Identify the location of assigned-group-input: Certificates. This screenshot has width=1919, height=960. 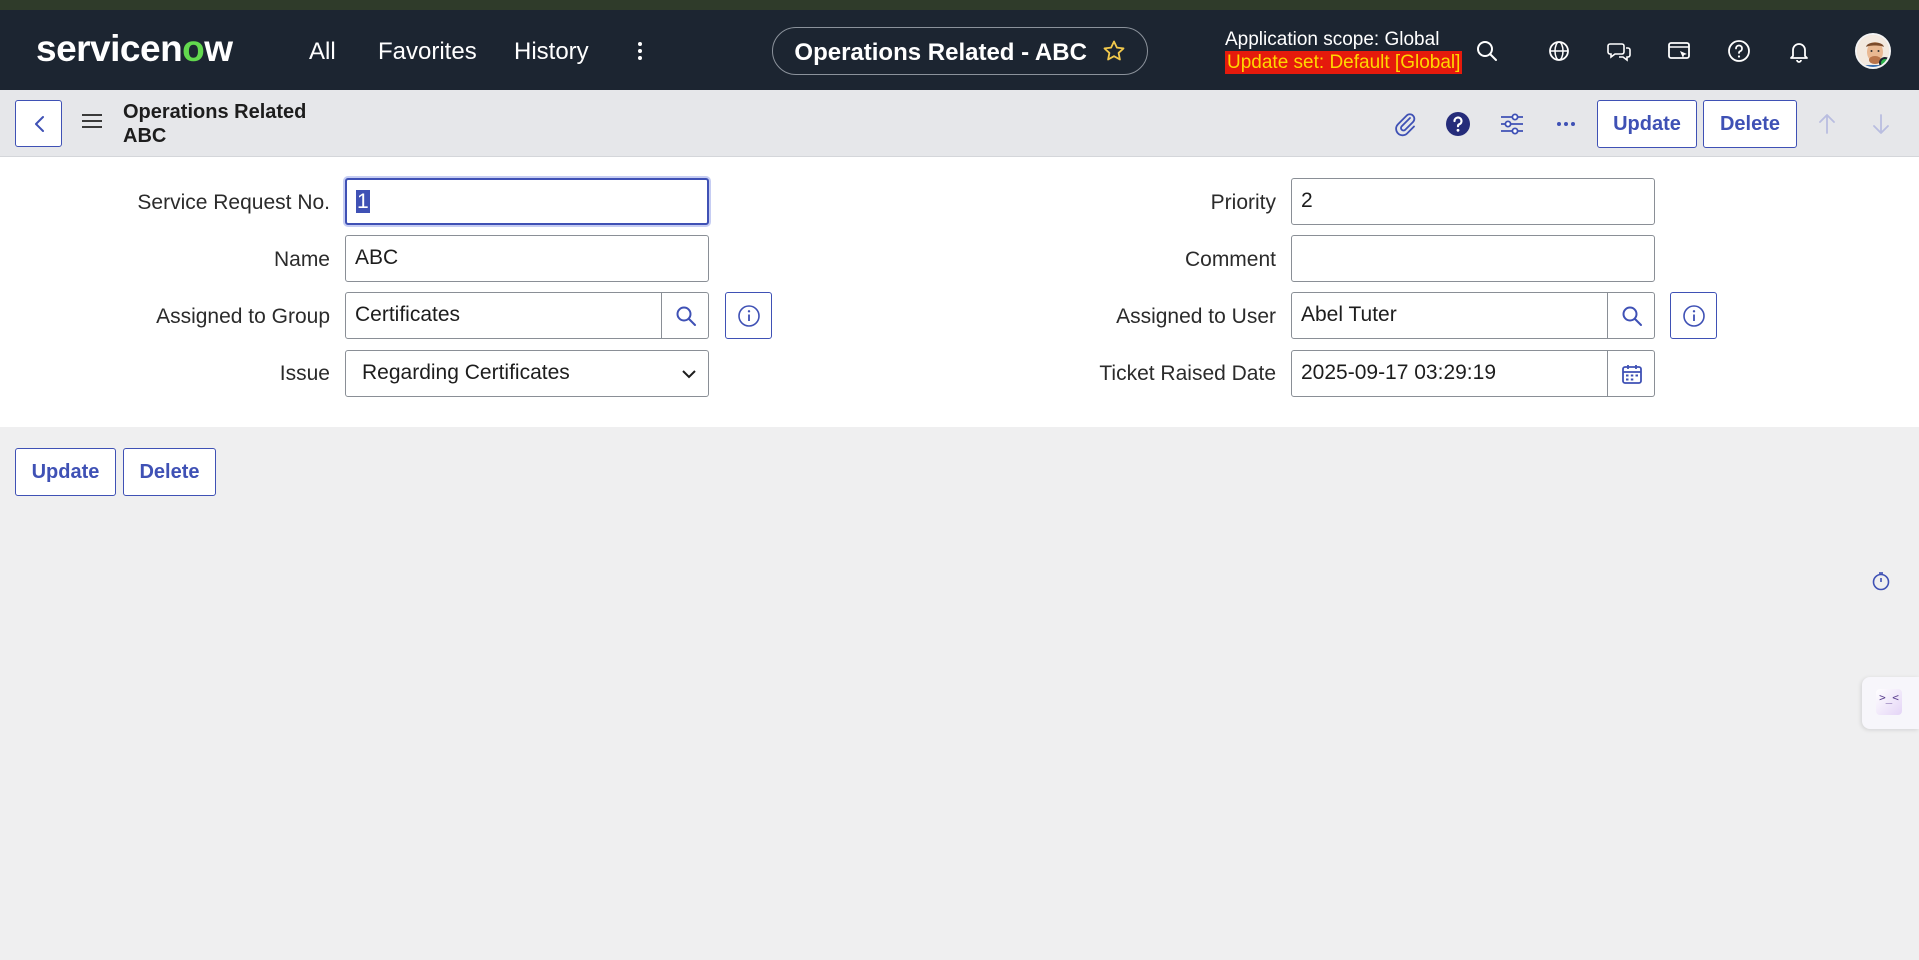
(503, 315).